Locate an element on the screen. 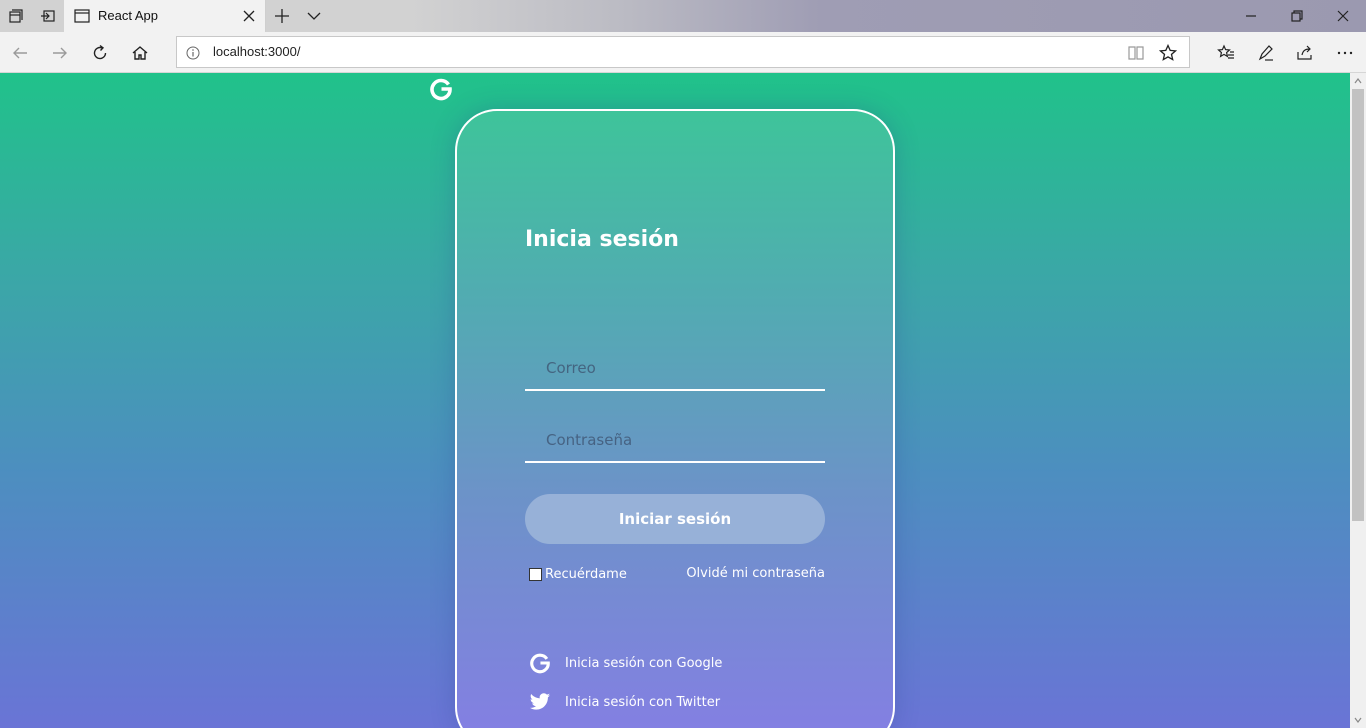 This screenshot has width=1366, height=728. page-icon is located at coordinates (82, 16).